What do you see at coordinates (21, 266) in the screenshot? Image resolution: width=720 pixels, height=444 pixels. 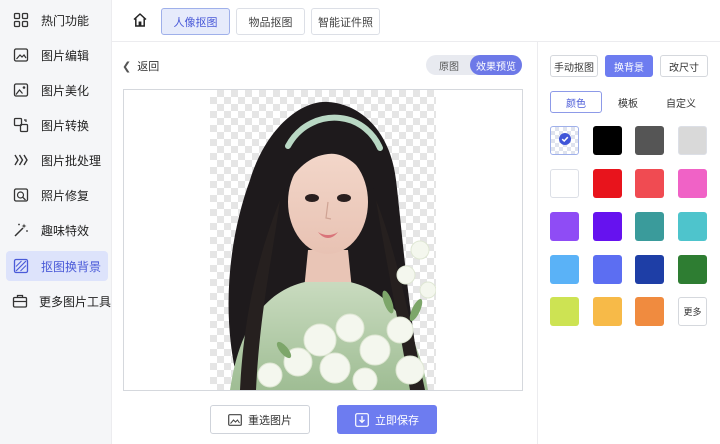 I see `cutout-background-icon` at bounding box center [21, 266].